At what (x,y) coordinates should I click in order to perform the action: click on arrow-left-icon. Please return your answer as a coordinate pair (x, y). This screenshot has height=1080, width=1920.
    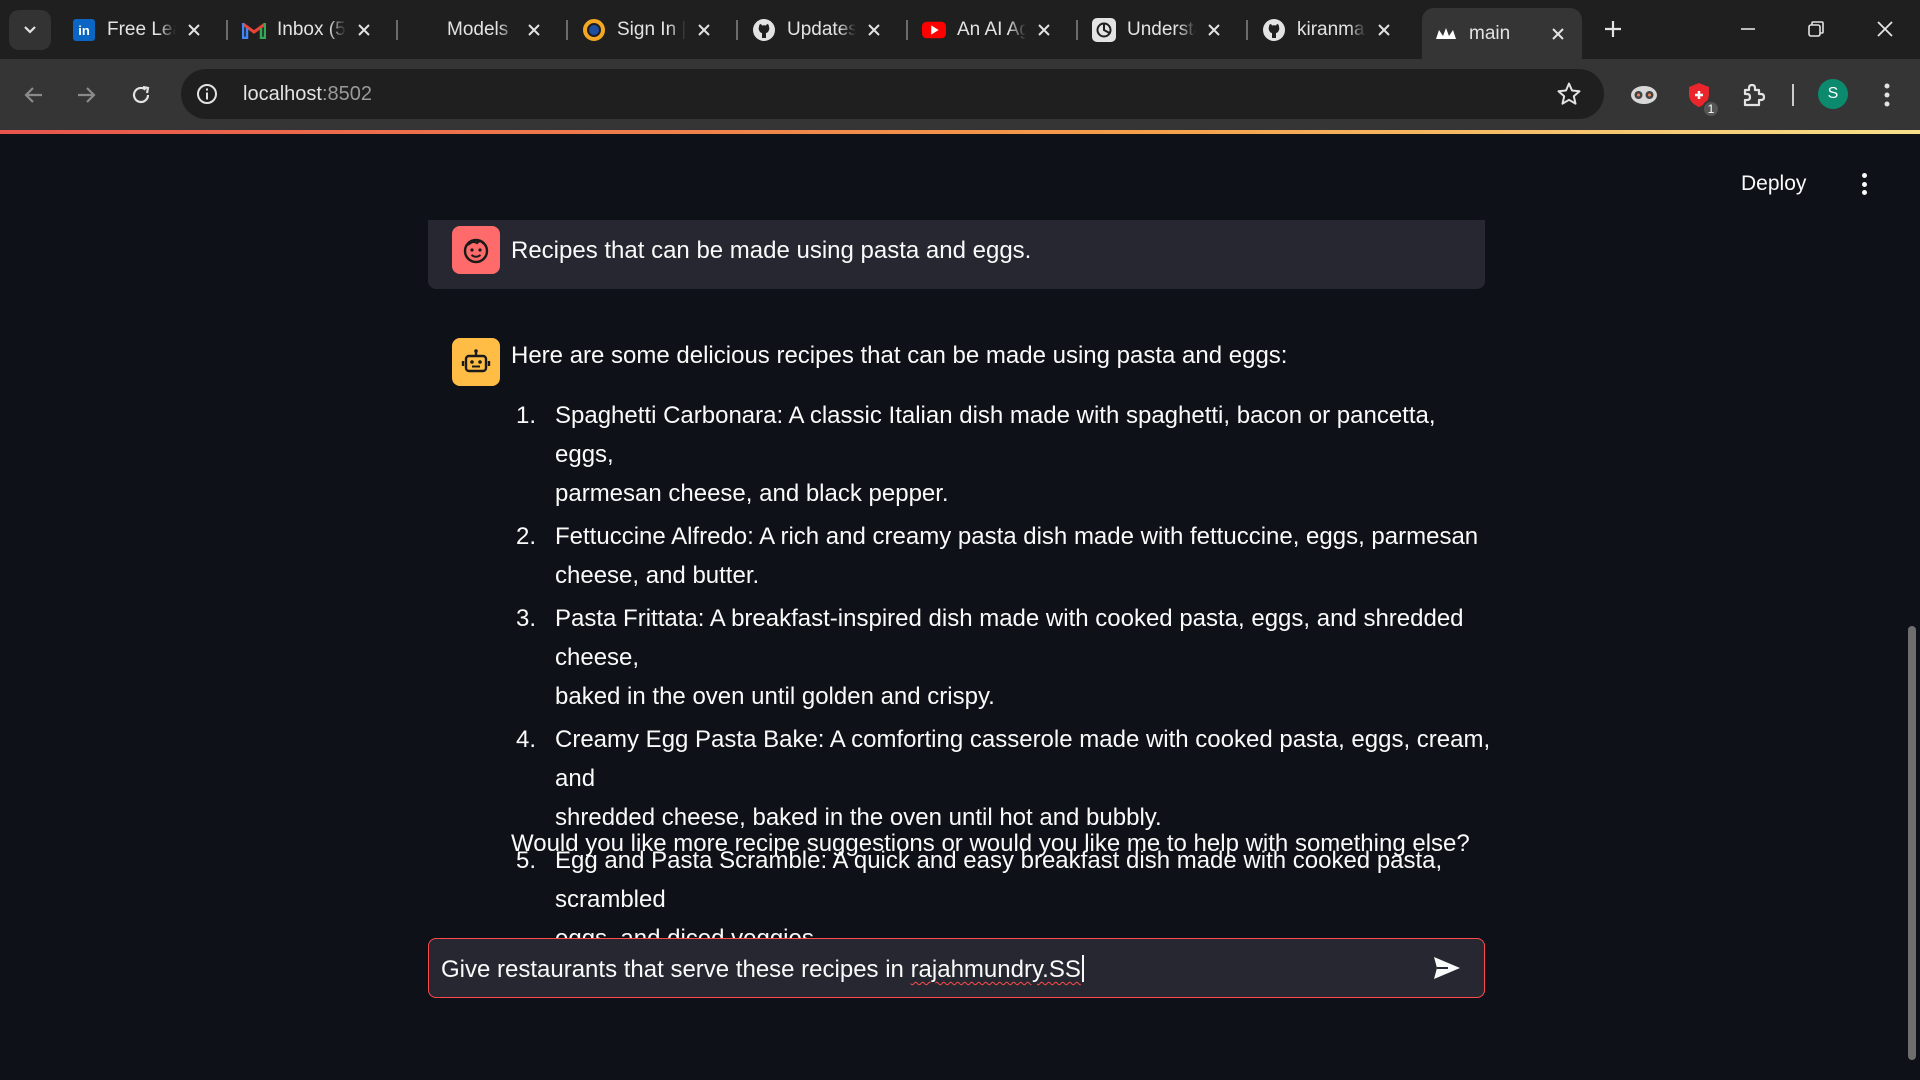
    Looking at the image, I should click on (33, 95).